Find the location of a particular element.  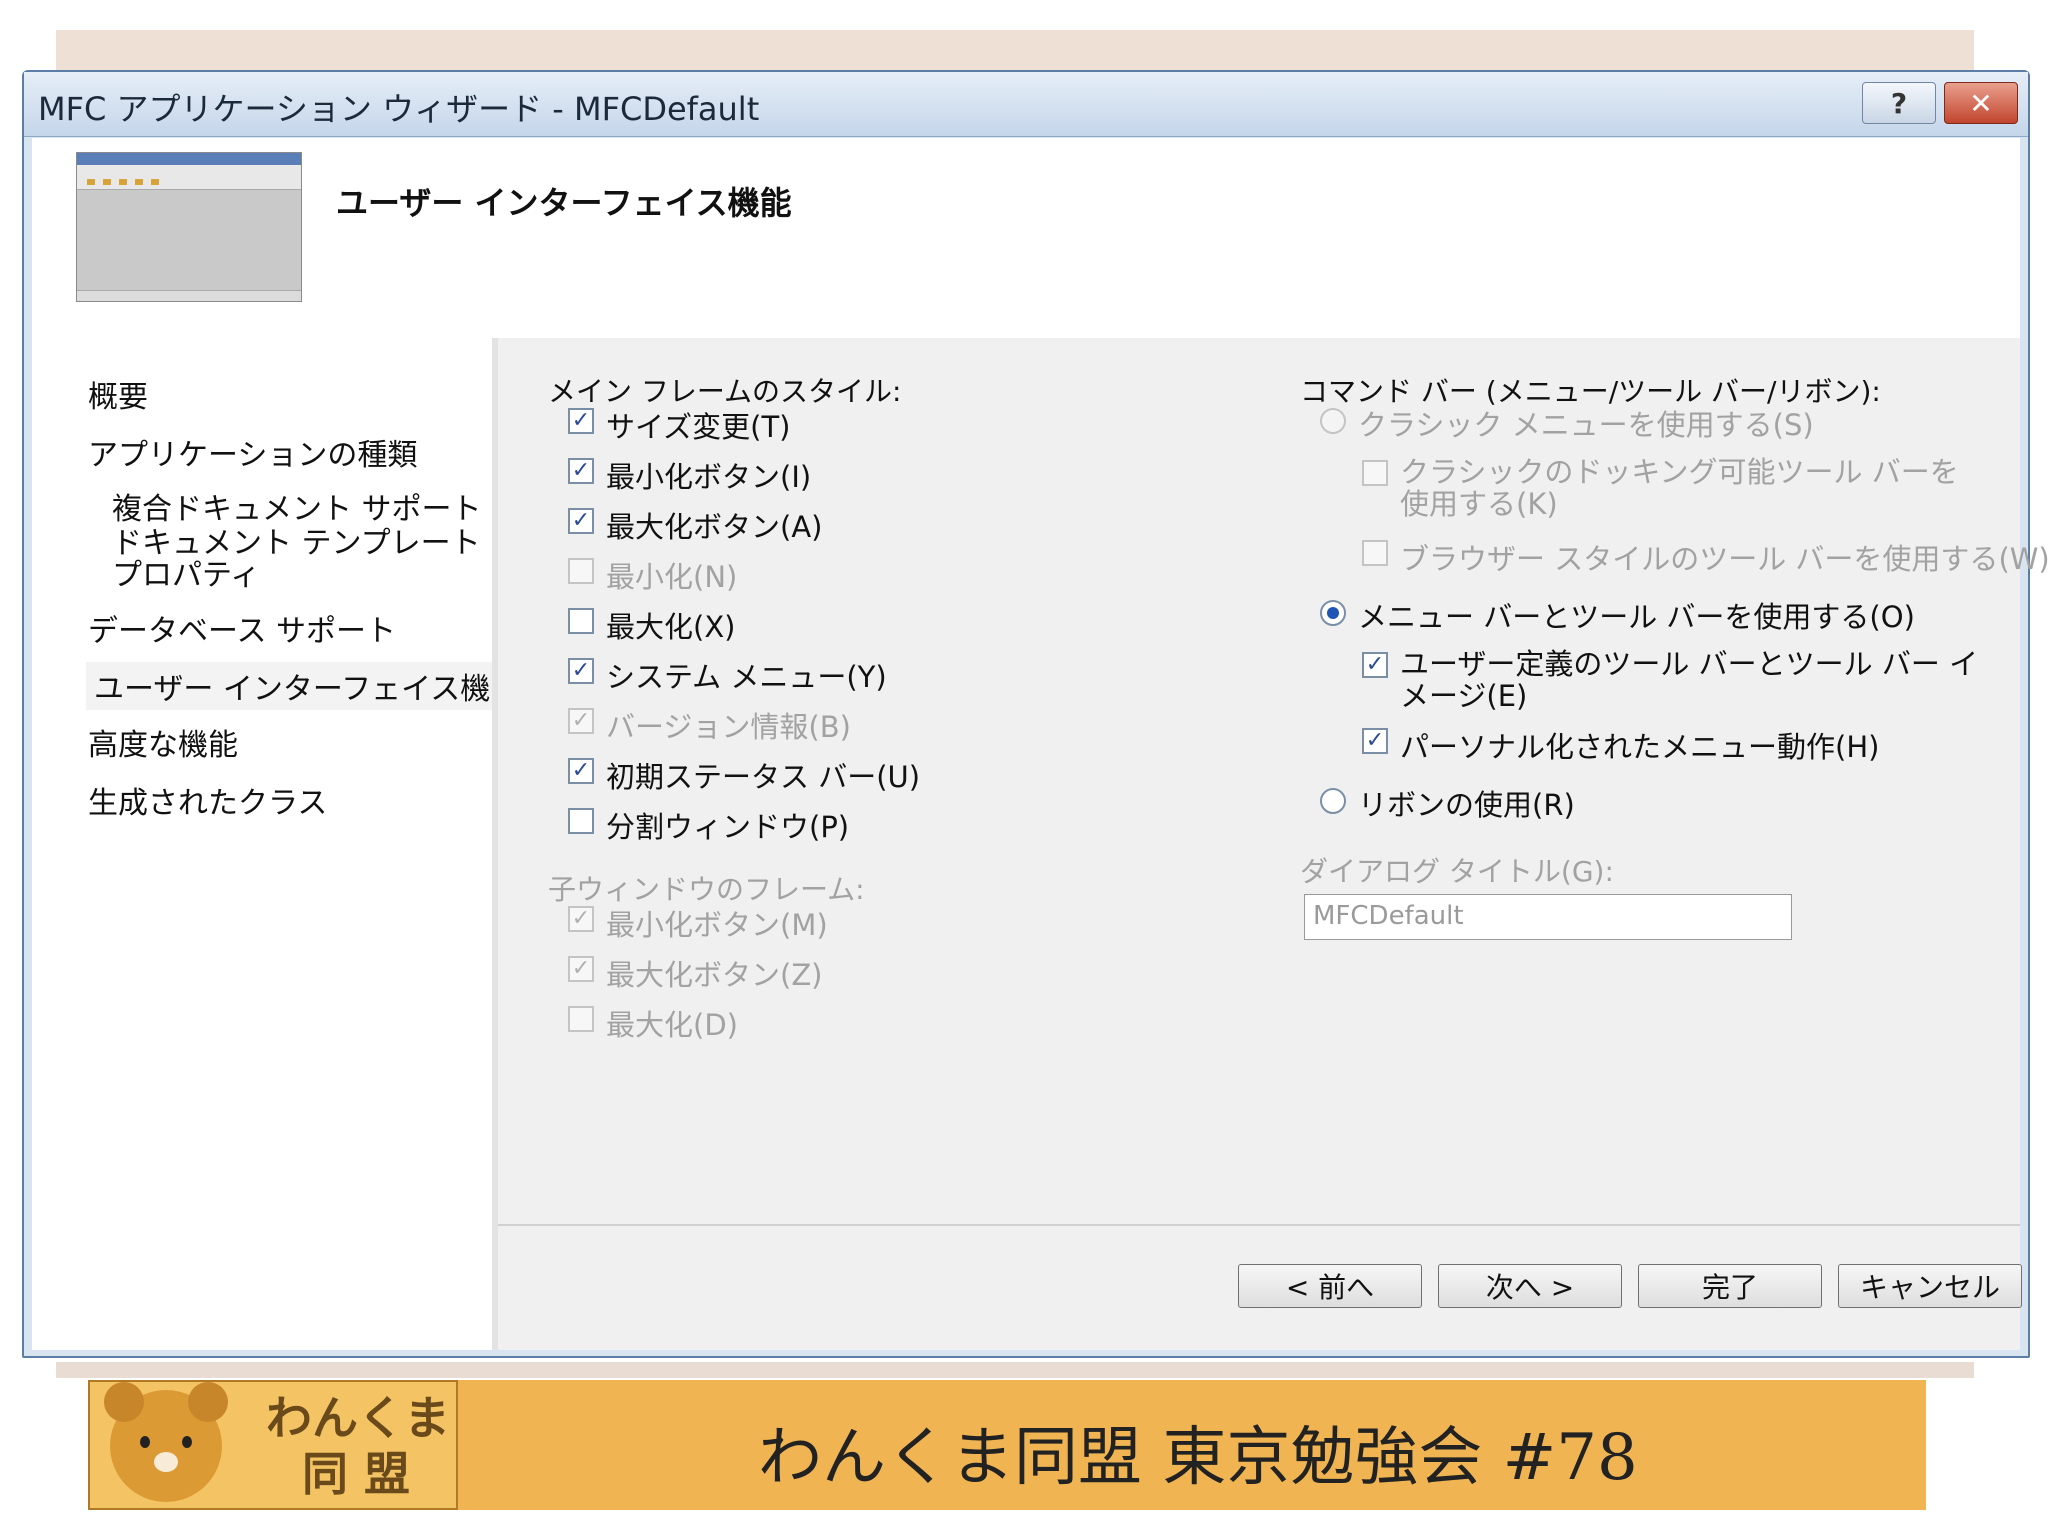

slide-footer: わんくま 同 盟 わんくま同盟 東京勉強会 #78 is located at coordinates (1007, 1445).